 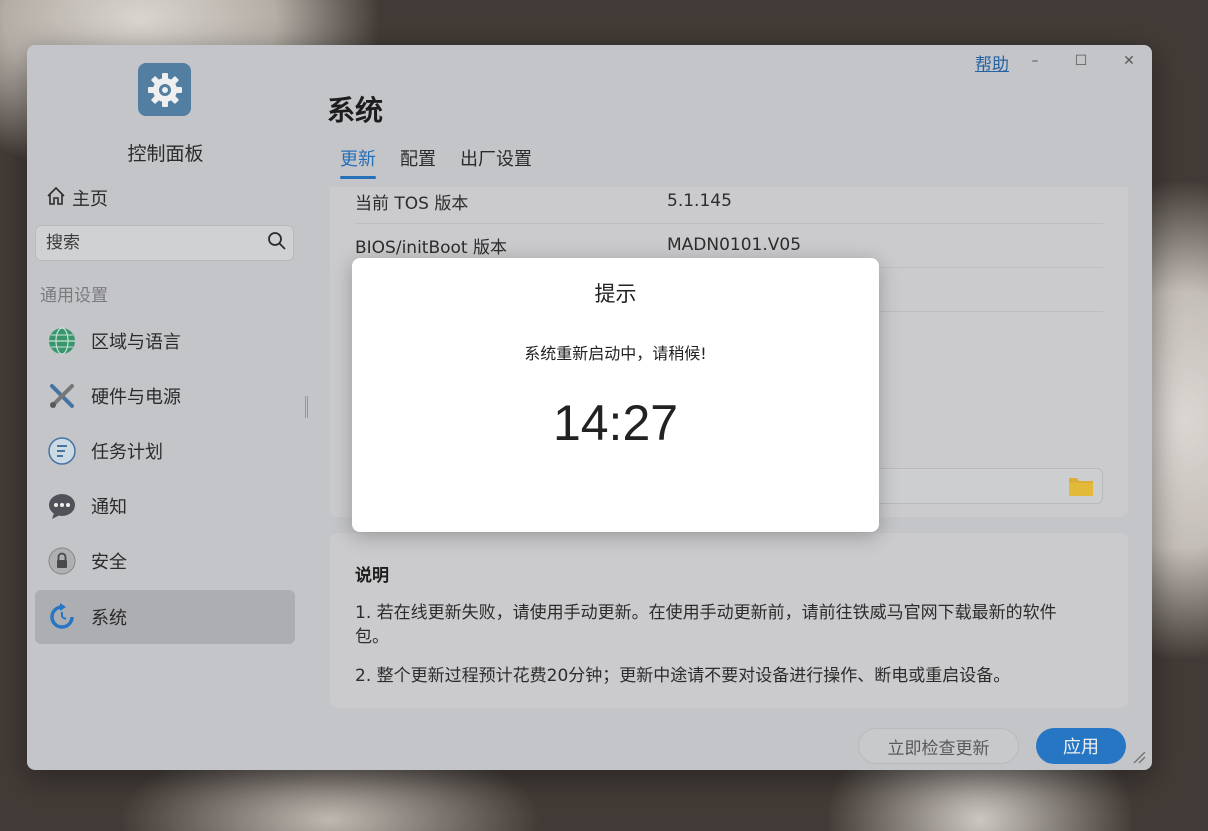 I want to click on sidebar-item-system: 系统, so click(x=165, y=617).